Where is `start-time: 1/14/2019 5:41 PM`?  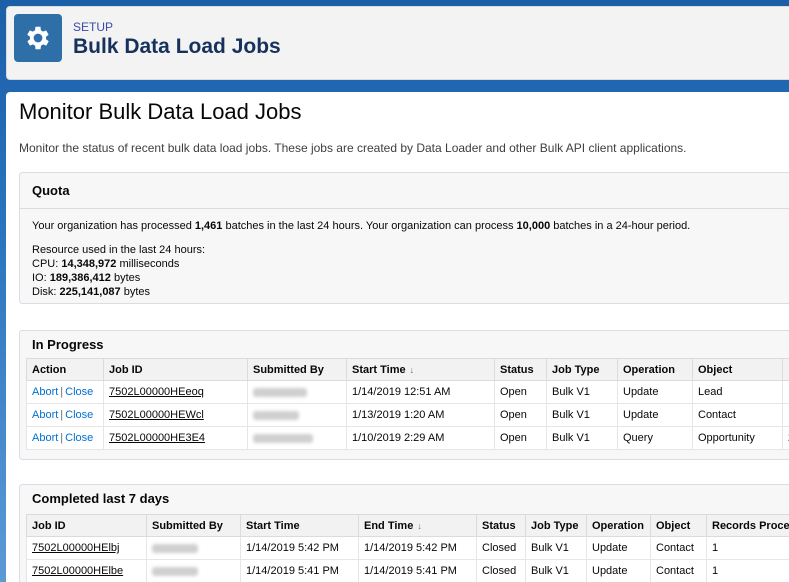 start-time: 1/14/2019 5:41 PM is located at coordinates (299, 570).